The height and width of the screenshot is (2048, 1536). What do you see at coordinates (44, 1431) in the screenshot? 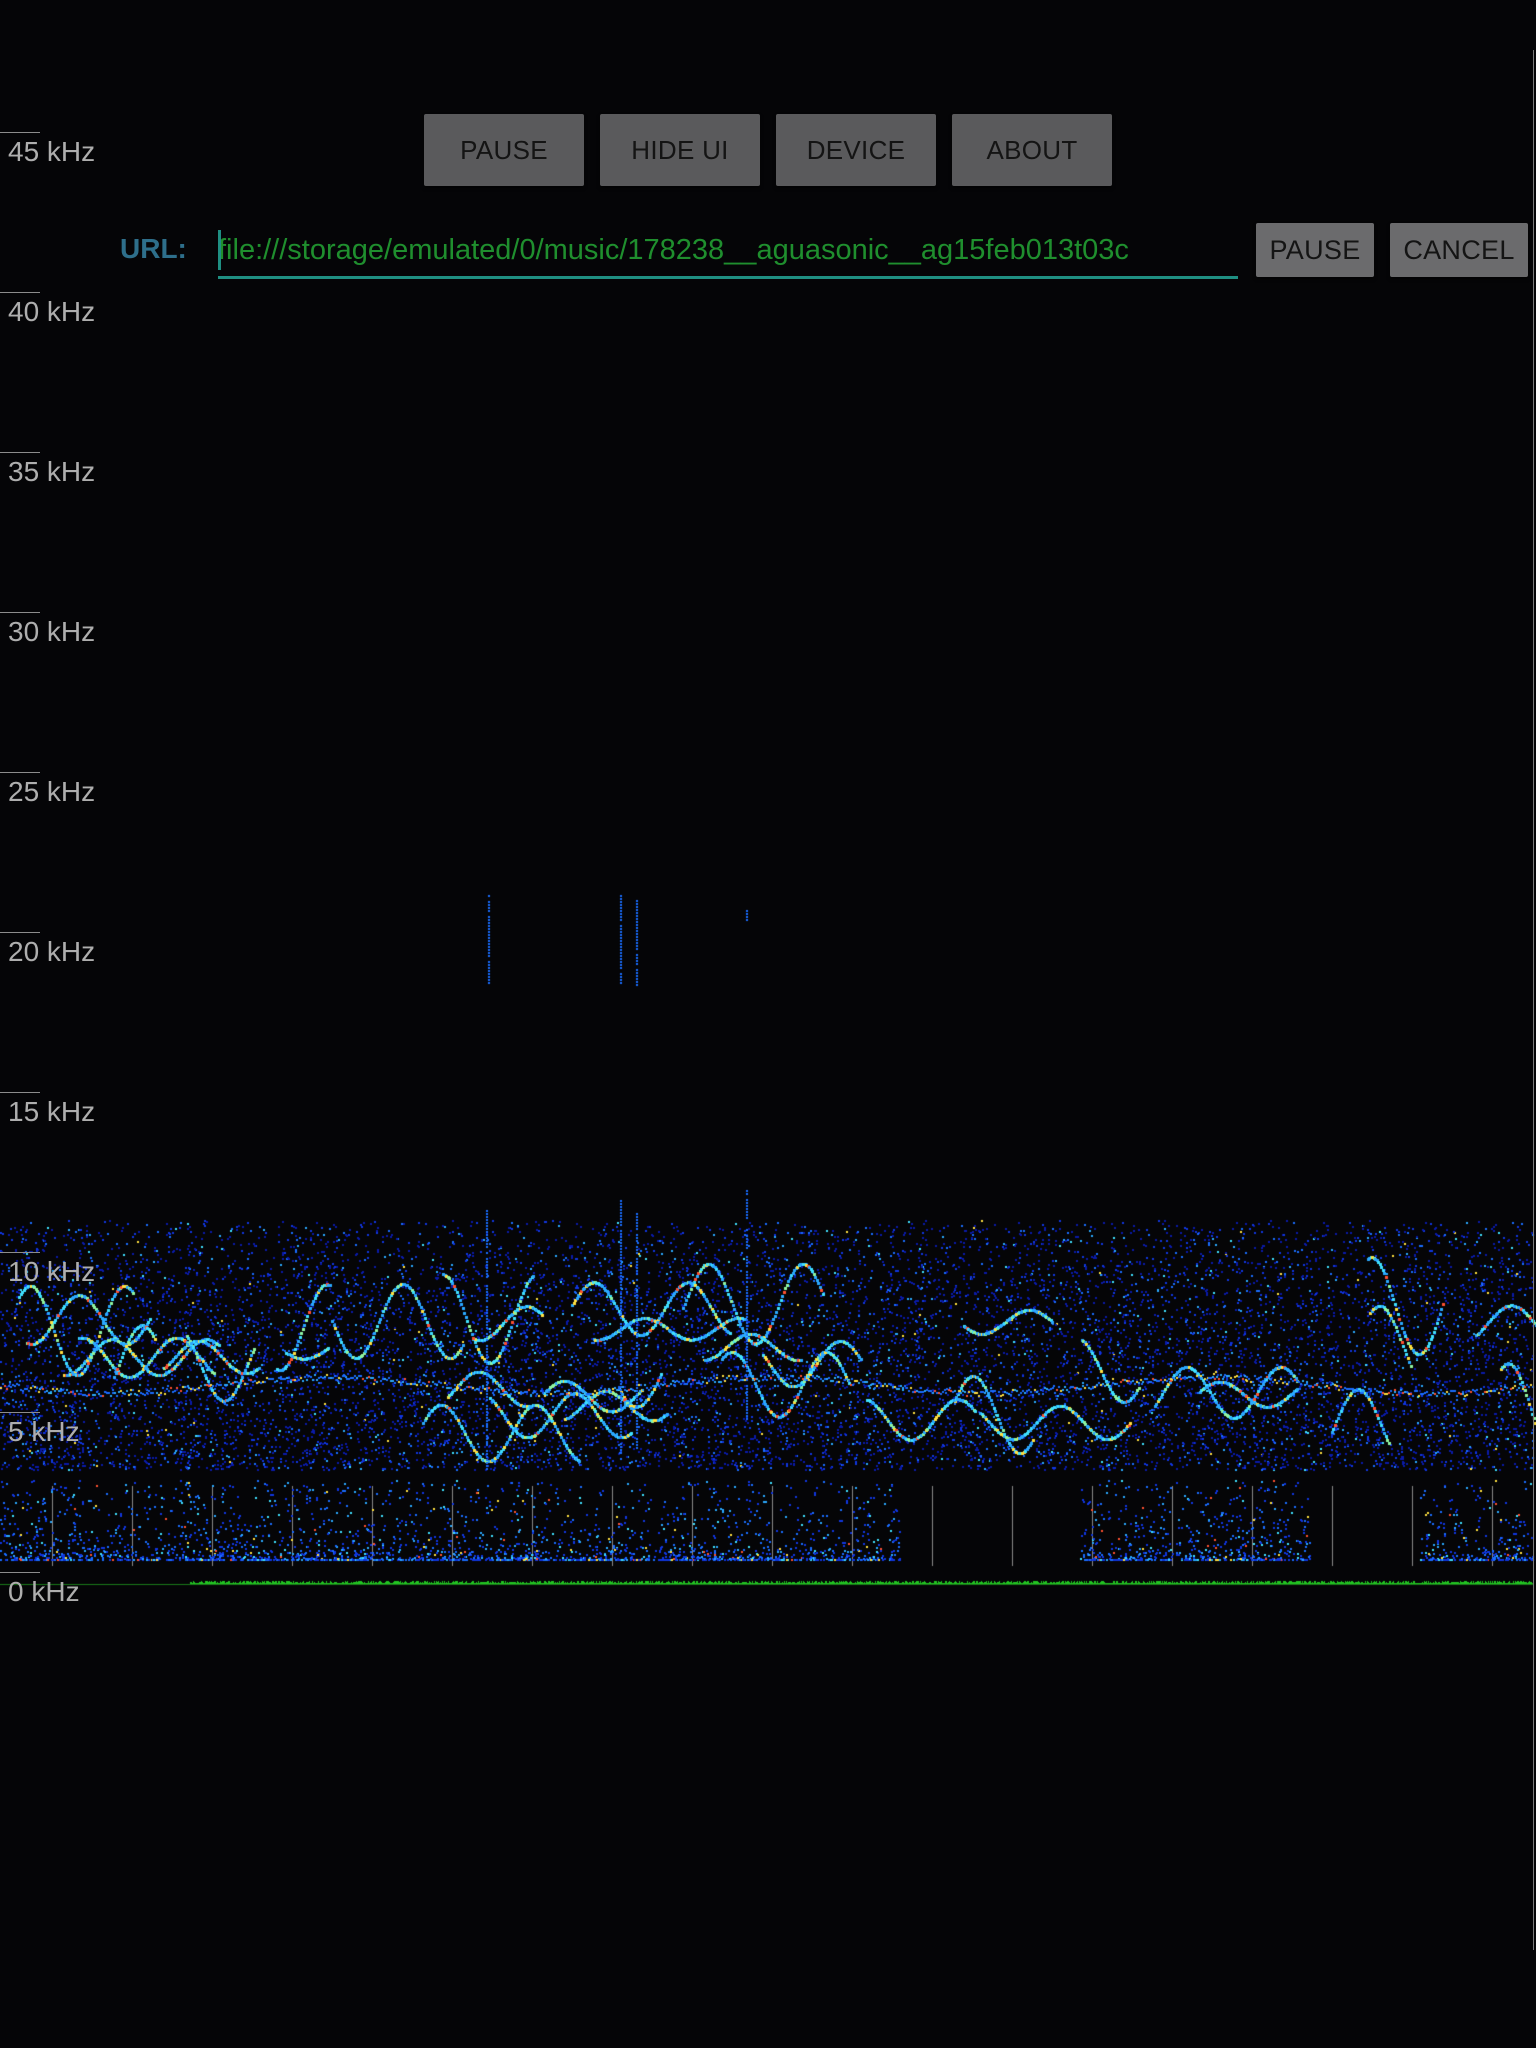
I see `freq-label-5khz: 5 kHz` at bounding box center [44, 1431].